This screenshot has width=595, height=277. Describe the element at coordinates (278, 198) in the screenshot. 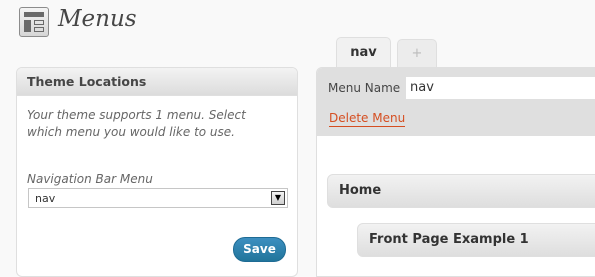

I see `chevron-down-icon: ▼` at that location.